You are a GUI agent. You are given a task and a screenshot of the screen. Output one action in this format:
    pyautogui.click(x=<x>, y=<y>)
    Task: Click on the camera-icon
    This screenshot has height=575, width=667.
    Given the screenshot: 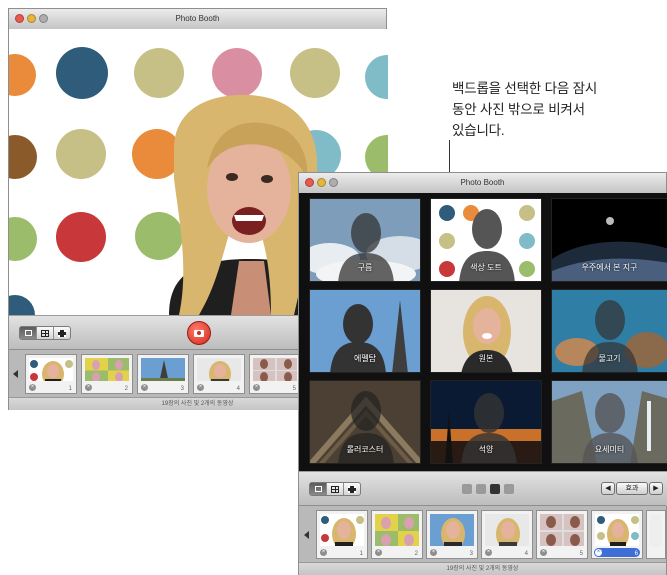 What is the action you would take?
    pyautogui.click(x=199, y=333)
    